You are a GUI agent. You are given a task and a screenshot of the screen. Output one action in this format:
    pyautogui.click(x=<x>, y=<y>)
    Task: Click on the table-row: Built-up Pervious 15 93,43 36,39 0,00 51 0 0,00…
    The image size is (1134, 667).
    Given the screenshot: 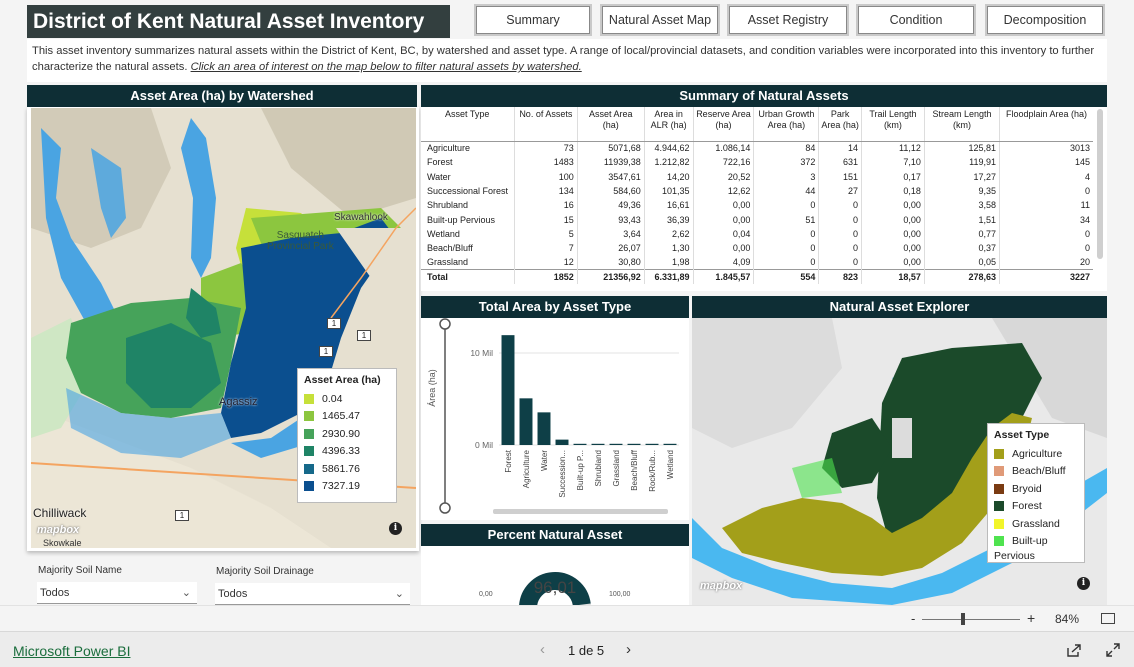 What is the action you would take?
    pyautogui.click(x=757, y=219)
    